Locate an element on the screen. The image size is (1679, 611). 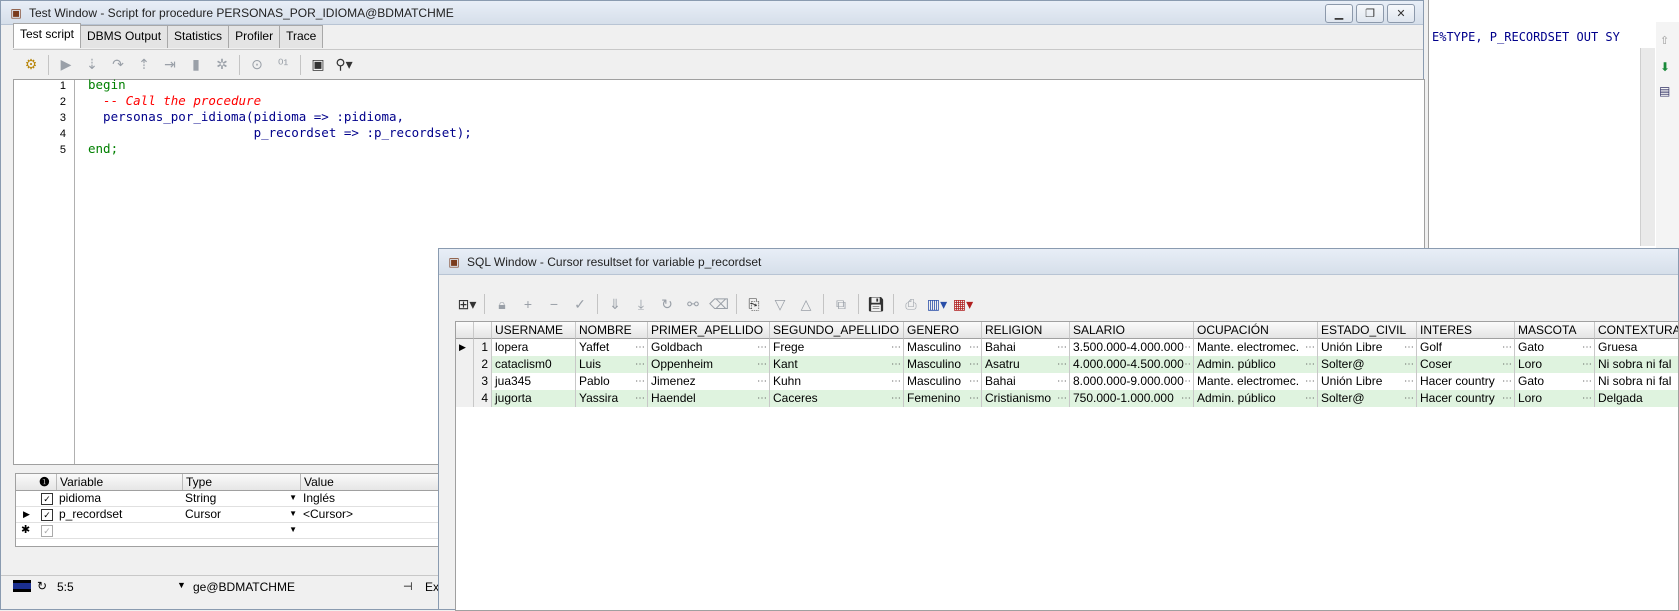
output-window-icon: ▣ is located at coordinates (318, 65).